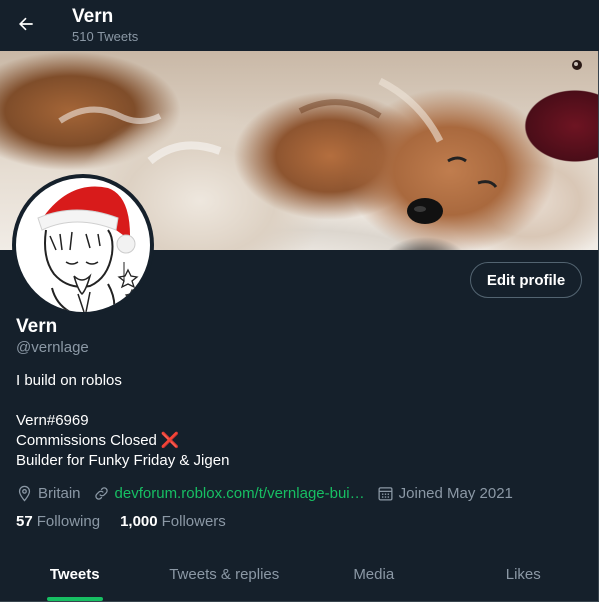 Image resolution: width=599 pixels, height=602 pixels. Describe the element at coordinates (69, 380) in the screenshot. I see `bio-line: I build on roblos` at that location.